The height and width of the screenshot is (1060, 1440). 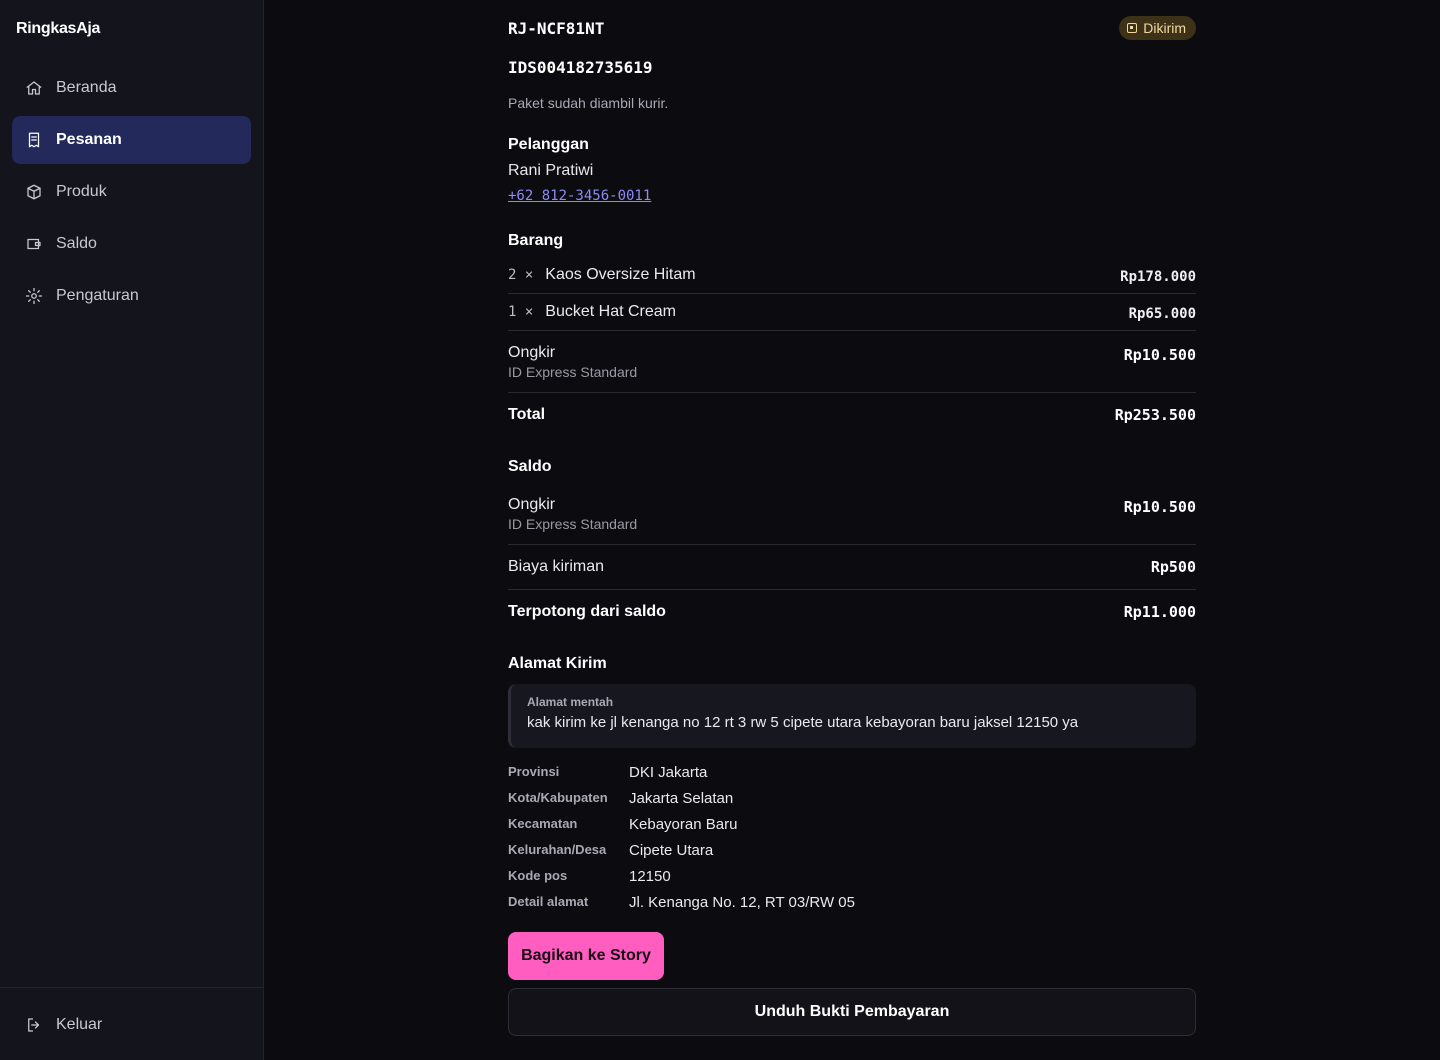 I want to click on address-field-key: Kota/Kabupaten, so click(x=558, y=797).